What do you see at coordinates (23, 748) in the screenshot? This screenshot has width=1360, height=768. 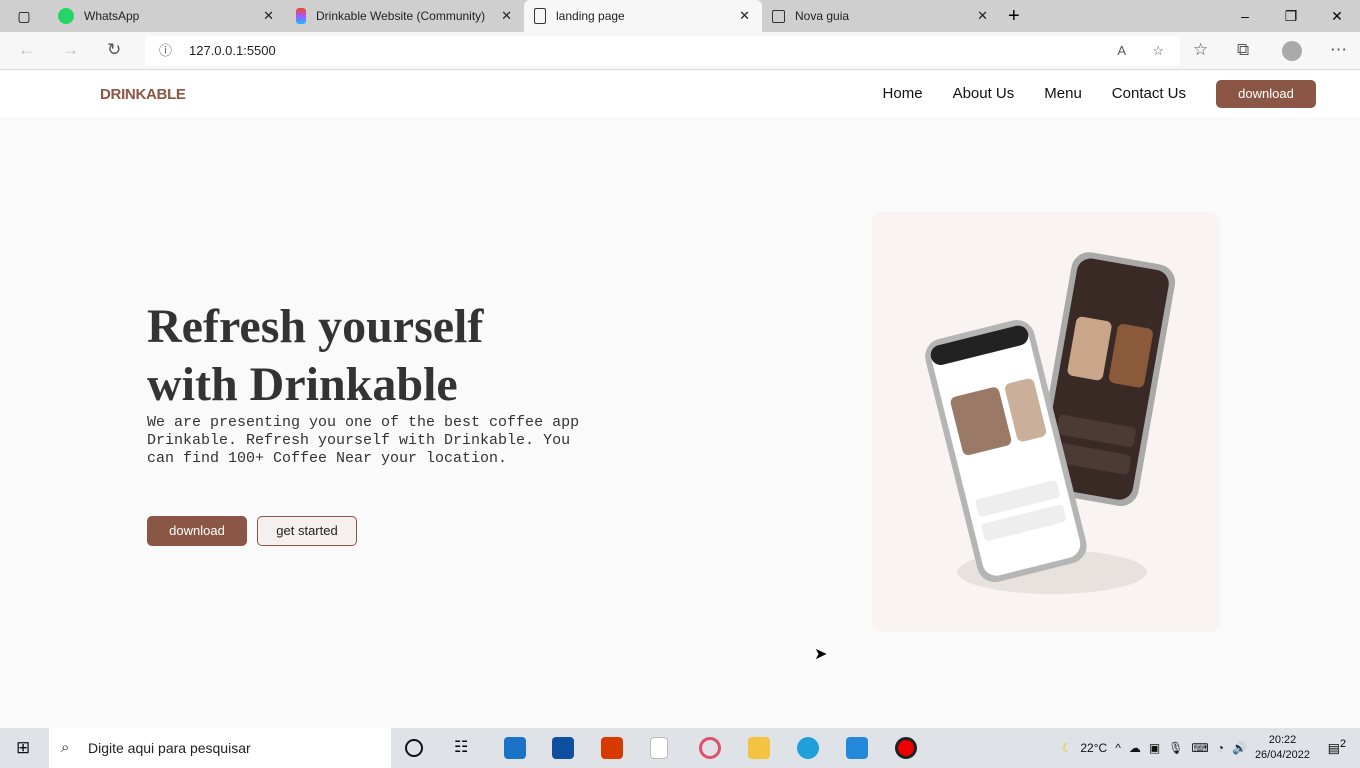 I see `windows-start-icon: ⊞` at bounding box center [23, 748].